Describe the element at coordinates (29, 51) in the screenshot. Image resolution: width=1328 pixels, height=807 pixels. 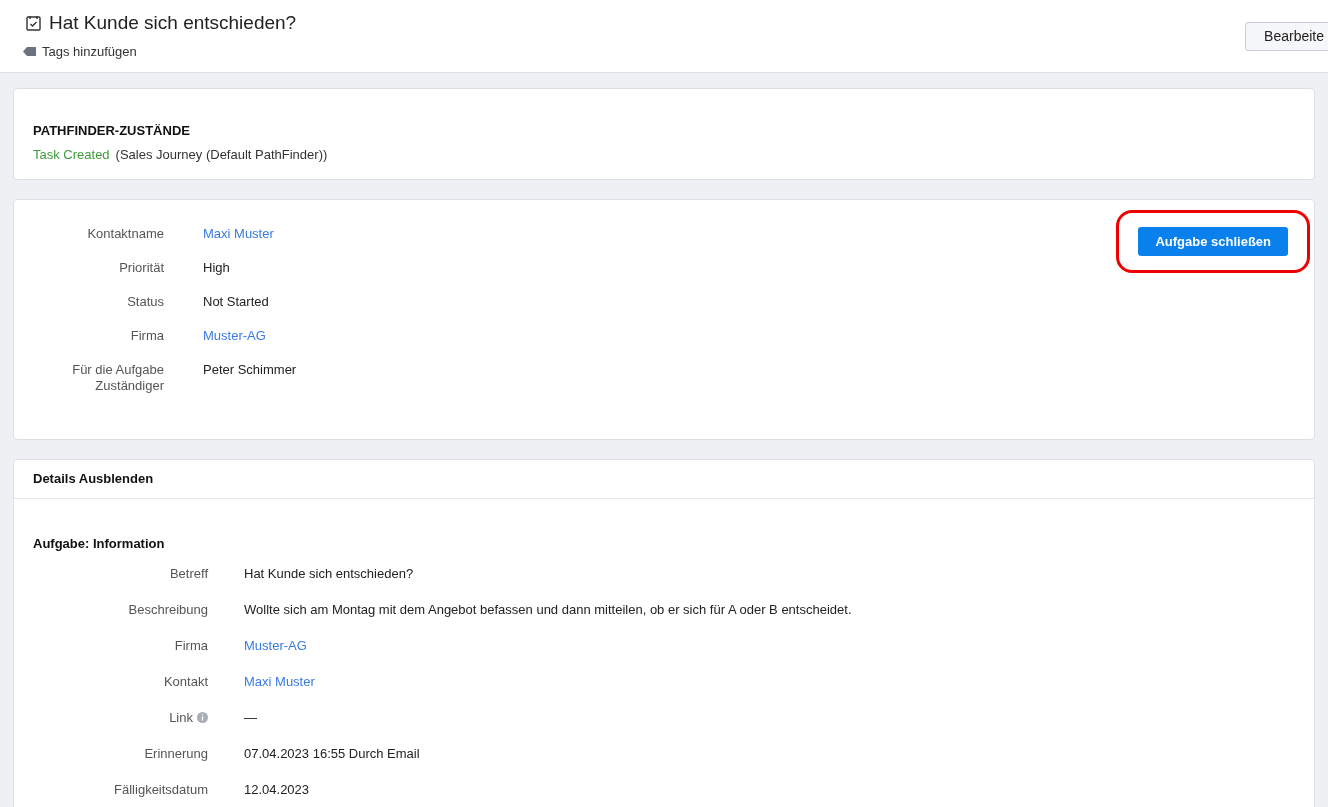
I see `tag-icon` at that location.